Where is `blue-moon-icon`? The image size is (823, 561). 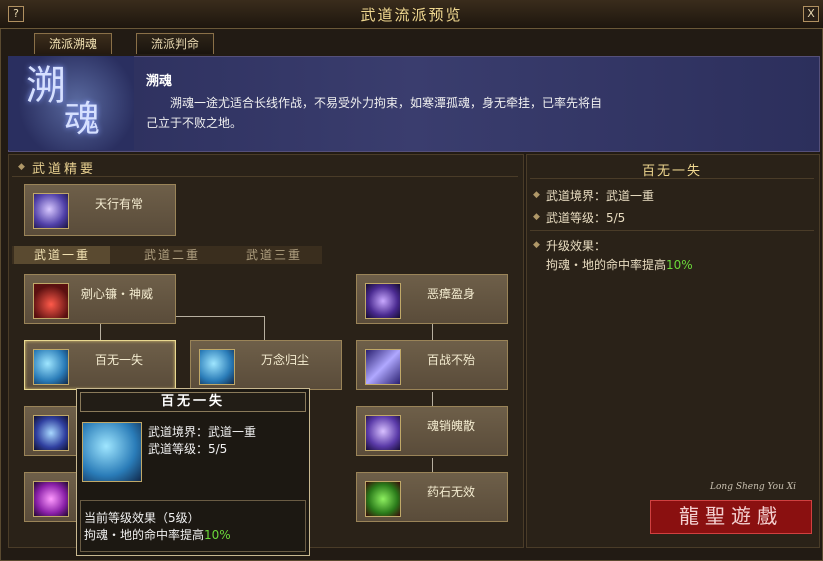 blue-moon-icon is located at coordinates (51, 433).